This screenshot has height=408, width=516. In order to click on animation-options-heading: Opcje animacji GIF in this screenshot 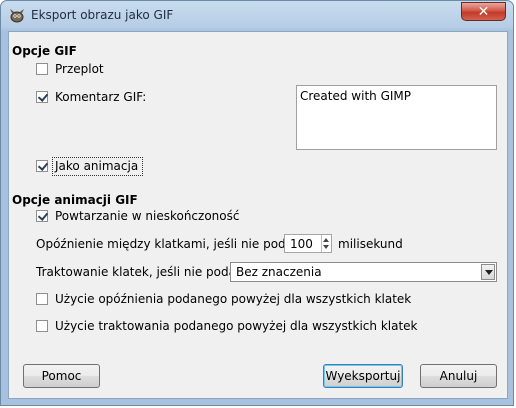, I will do `click(75, 200)`.